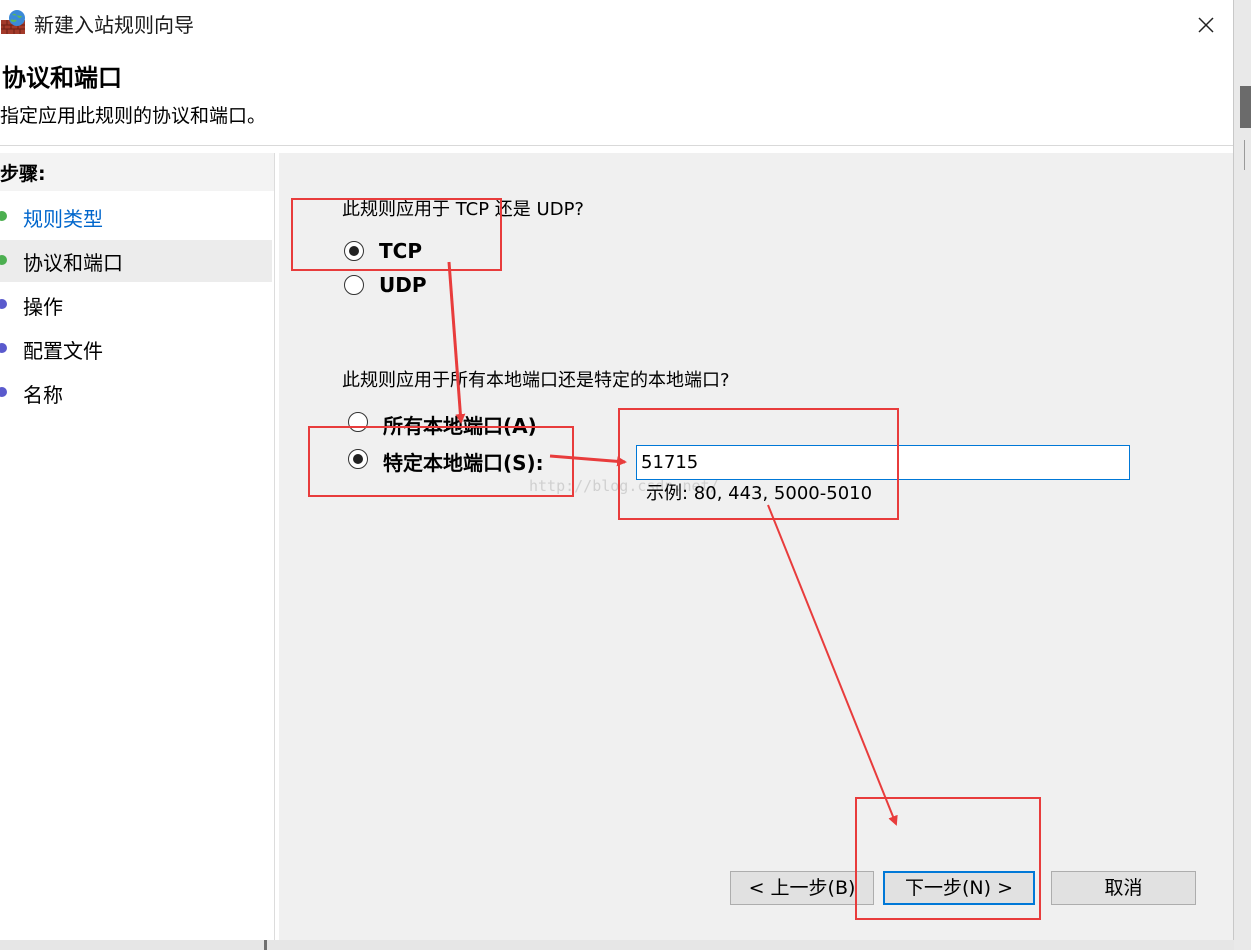  I want to click on firewall-icon, so click(14, 22).